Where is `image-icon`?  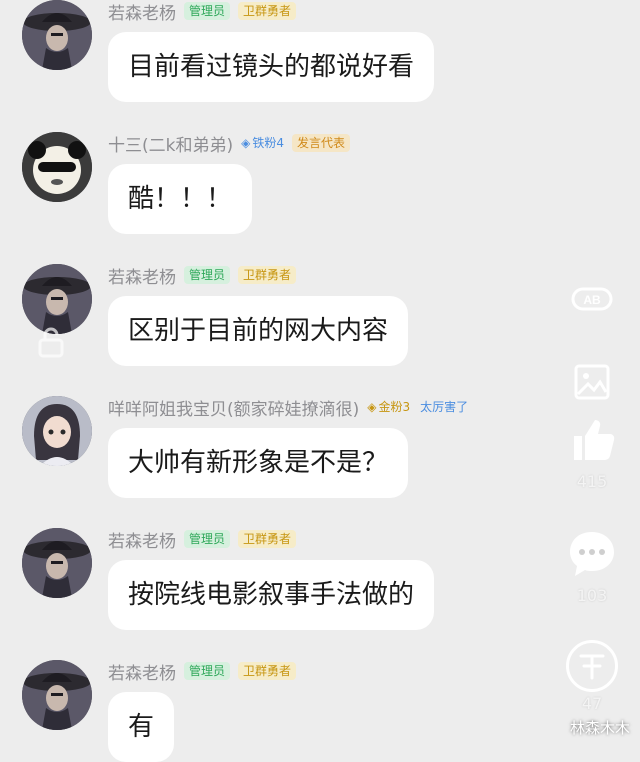 image-icon is located at coordinates (592, 382).